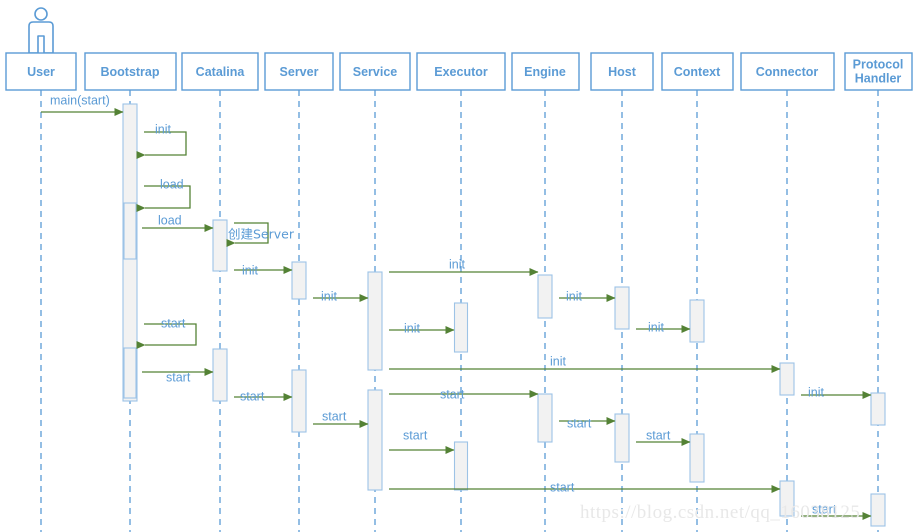 This screenshot has height=532, width=918. What do you see at coordinates (461, 466) in the screenshot?
I see `executor-start-activation` at bounding box center [461, 466].